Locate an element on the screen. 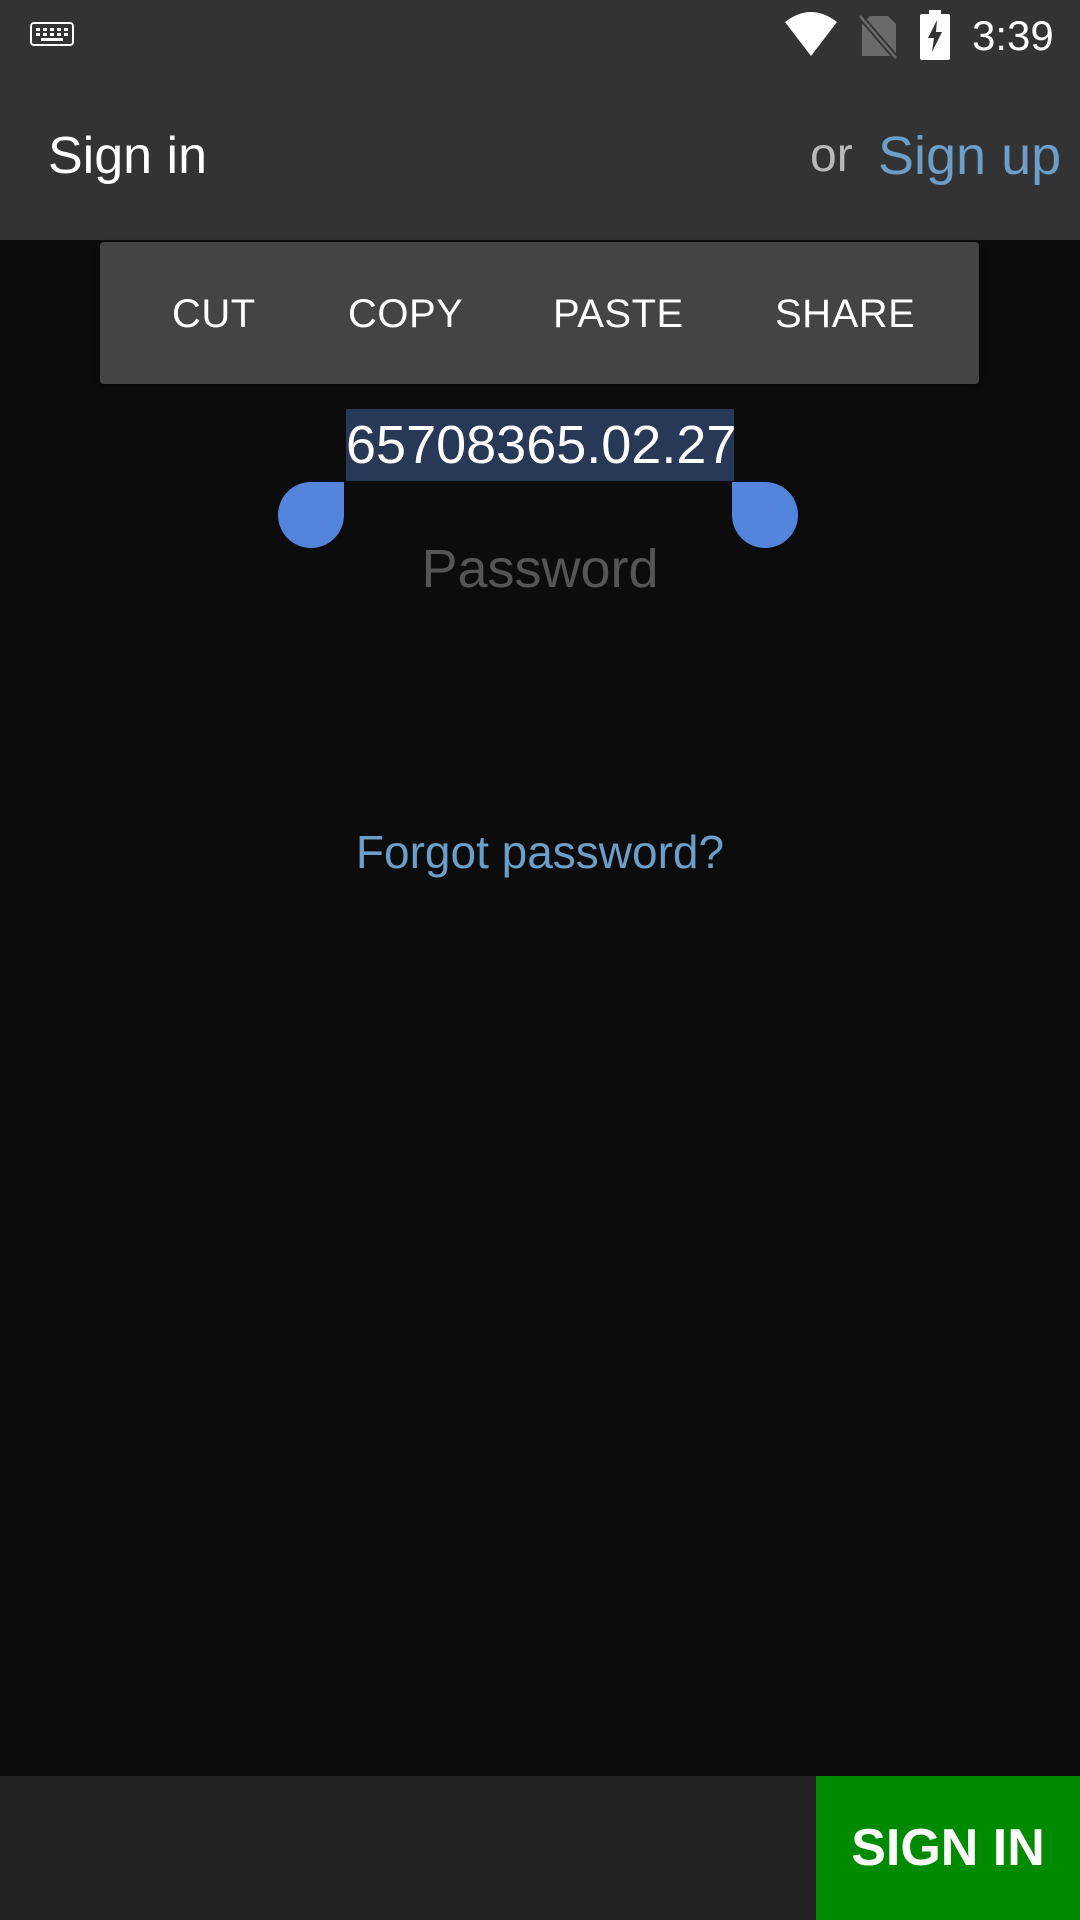 The height and width of the screenshot is (1920, 1080). keyboard-icon is located at coordinates (52, 34).